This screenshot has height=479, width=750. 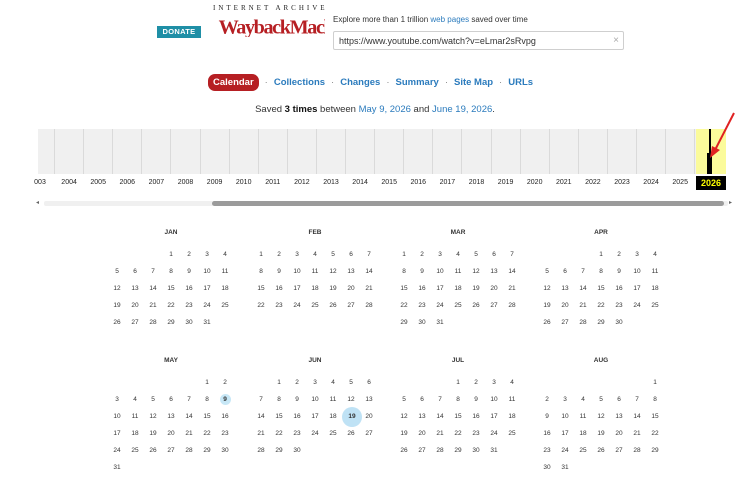 I want to click on timeline-year-2026: 2026, so click(x=711, y=183).